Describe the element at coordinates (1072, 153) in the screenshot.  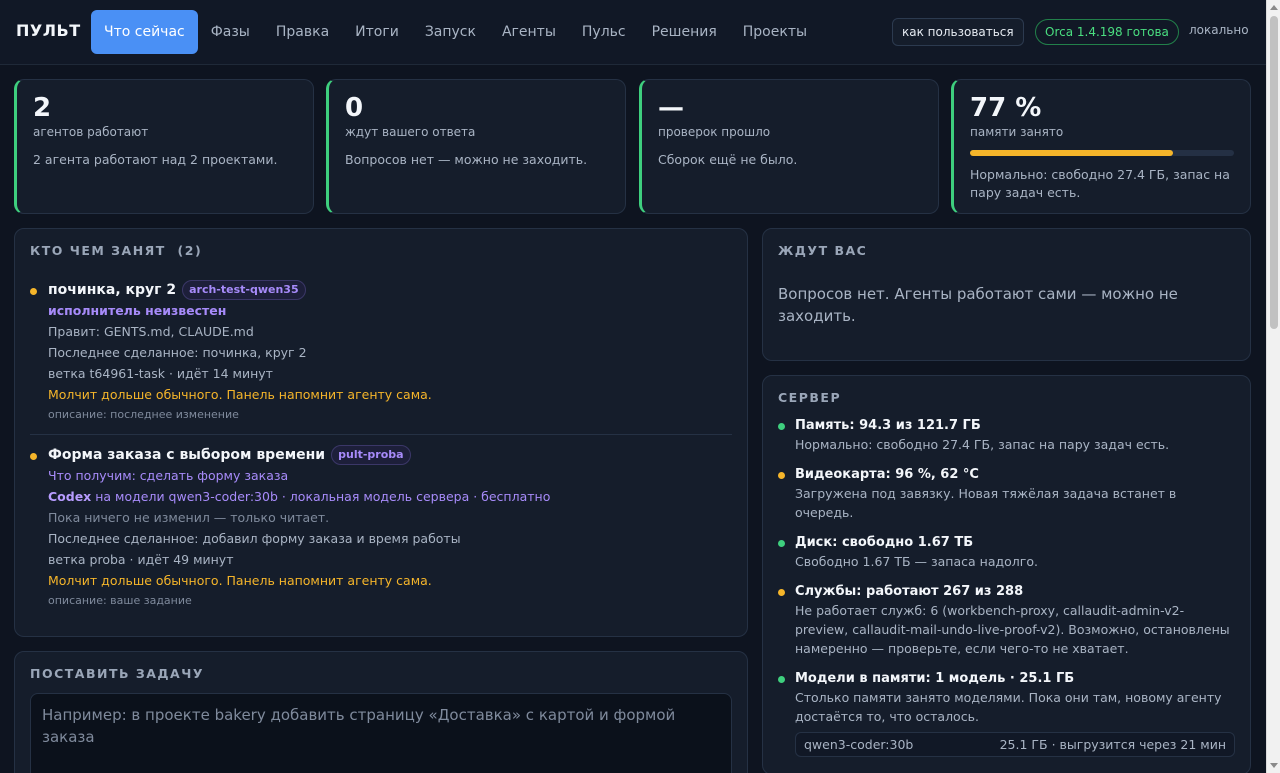
I see `memory-progress-fill` at that location.